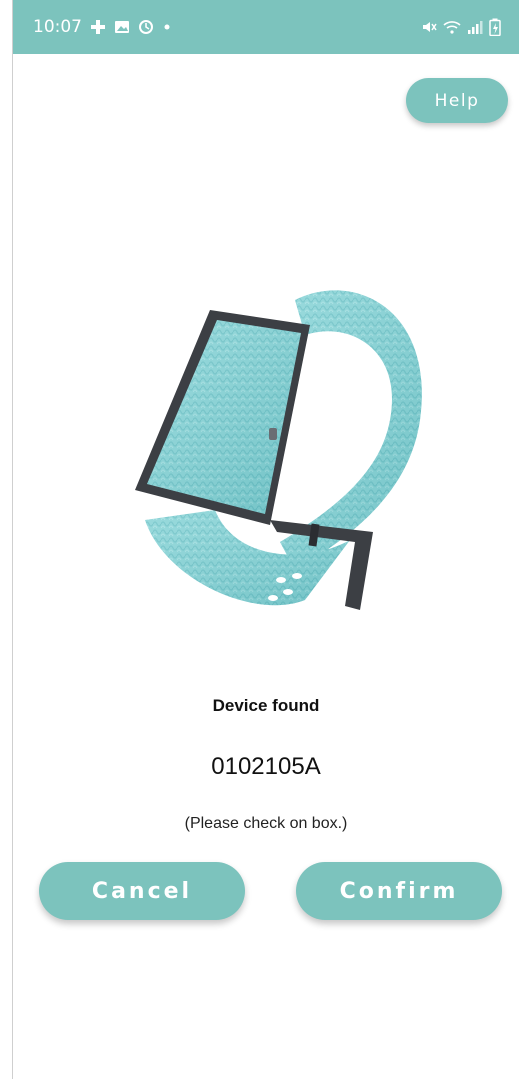 This screenshot has height=1079, width=519. Describe the element at coordinates (475, 27) in the screenshot. I see `signal-icon` at that location.